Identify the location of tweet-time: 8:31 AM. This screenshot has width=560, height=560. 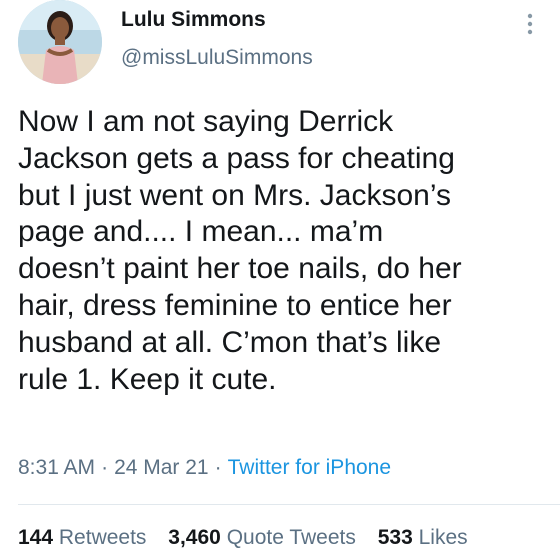
(56, 467).